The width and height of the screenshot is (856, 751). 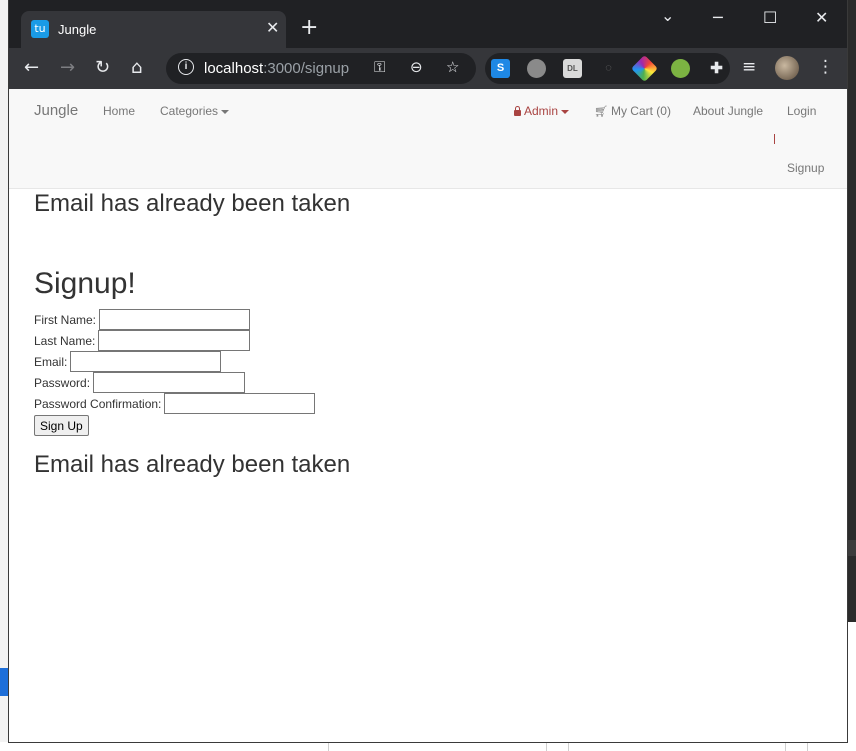 What do you see at coordinates (65, 340) in the screenshot?
I see `last-name-label: Last Name:` at bounding box center [65, 340].